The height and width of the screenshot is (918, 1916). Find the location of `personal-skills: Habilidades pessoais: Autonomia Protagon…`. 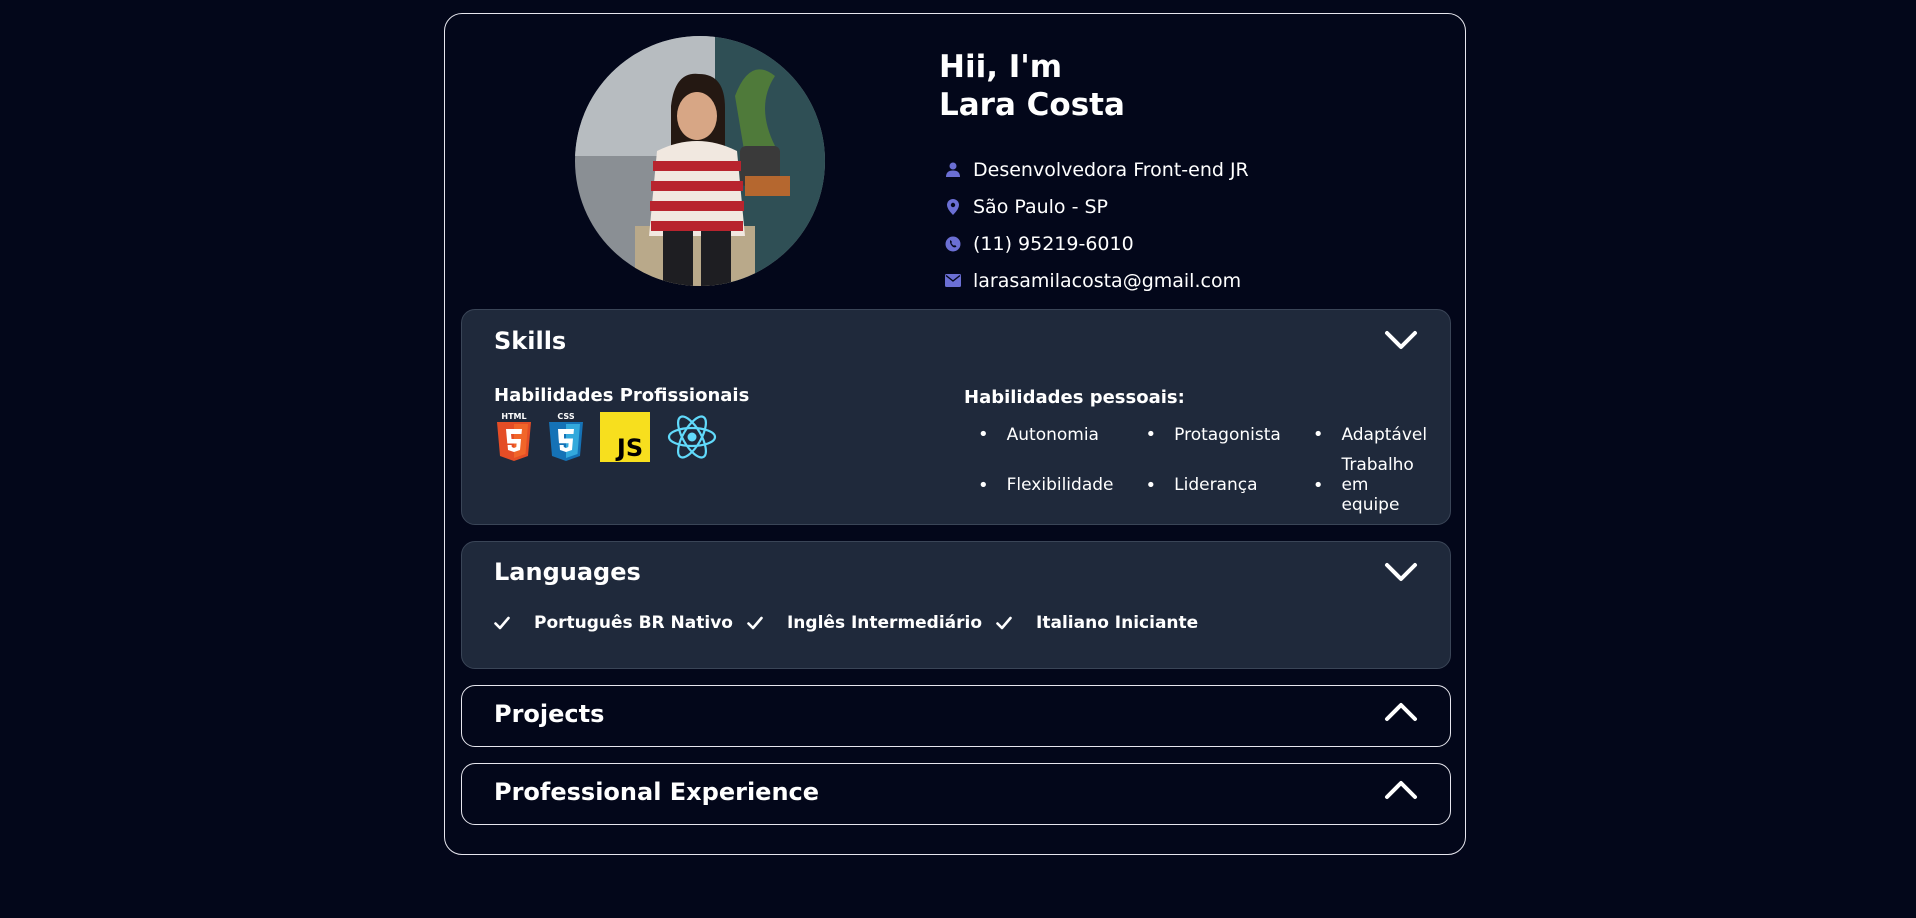

personal-skills: Habilidades pessoais: Autonomia Protagon… is located at coordinates (1195, 451).